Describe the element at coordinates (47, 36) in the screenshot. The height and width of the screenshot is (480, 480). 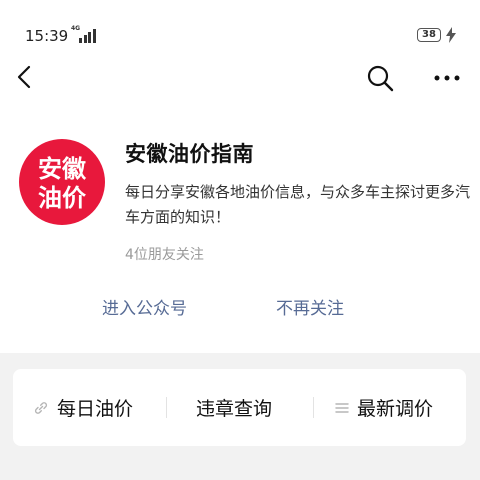
I see `status-time: 15:39` at that location.